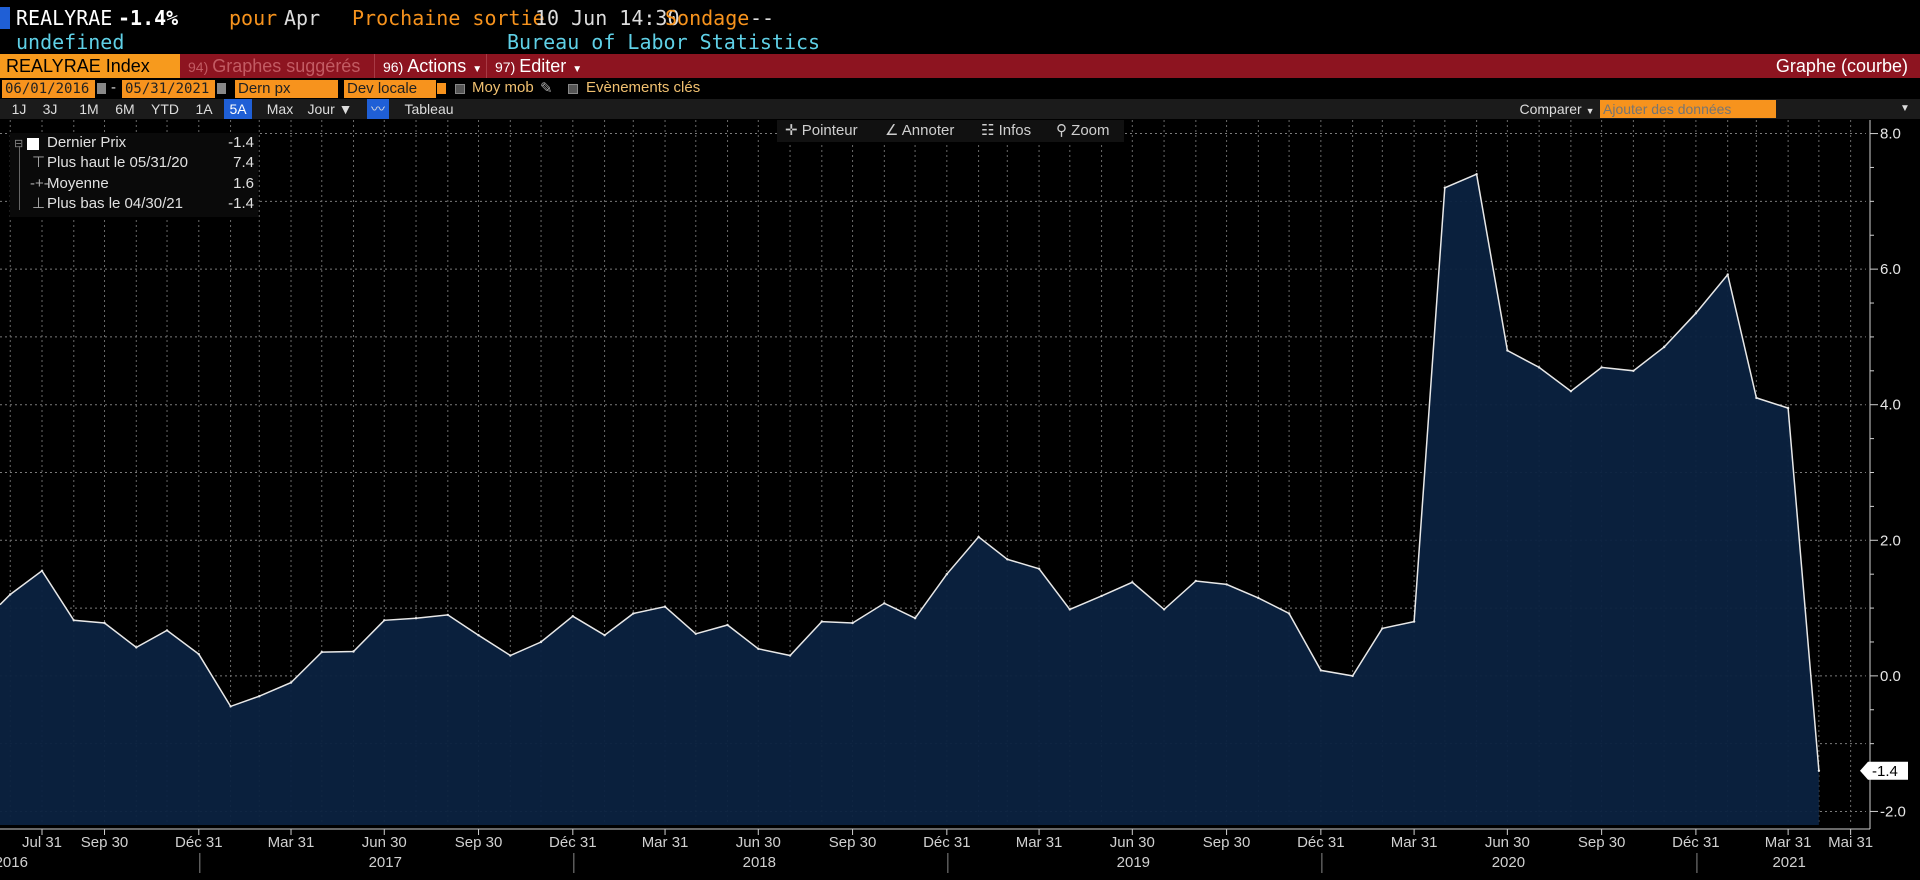 This screenshot has height=880, width=1920. What do you see at coordinates (125, 109) in the screenshot?
I see `range-6m: 6M` at bounding box center [125, 109].